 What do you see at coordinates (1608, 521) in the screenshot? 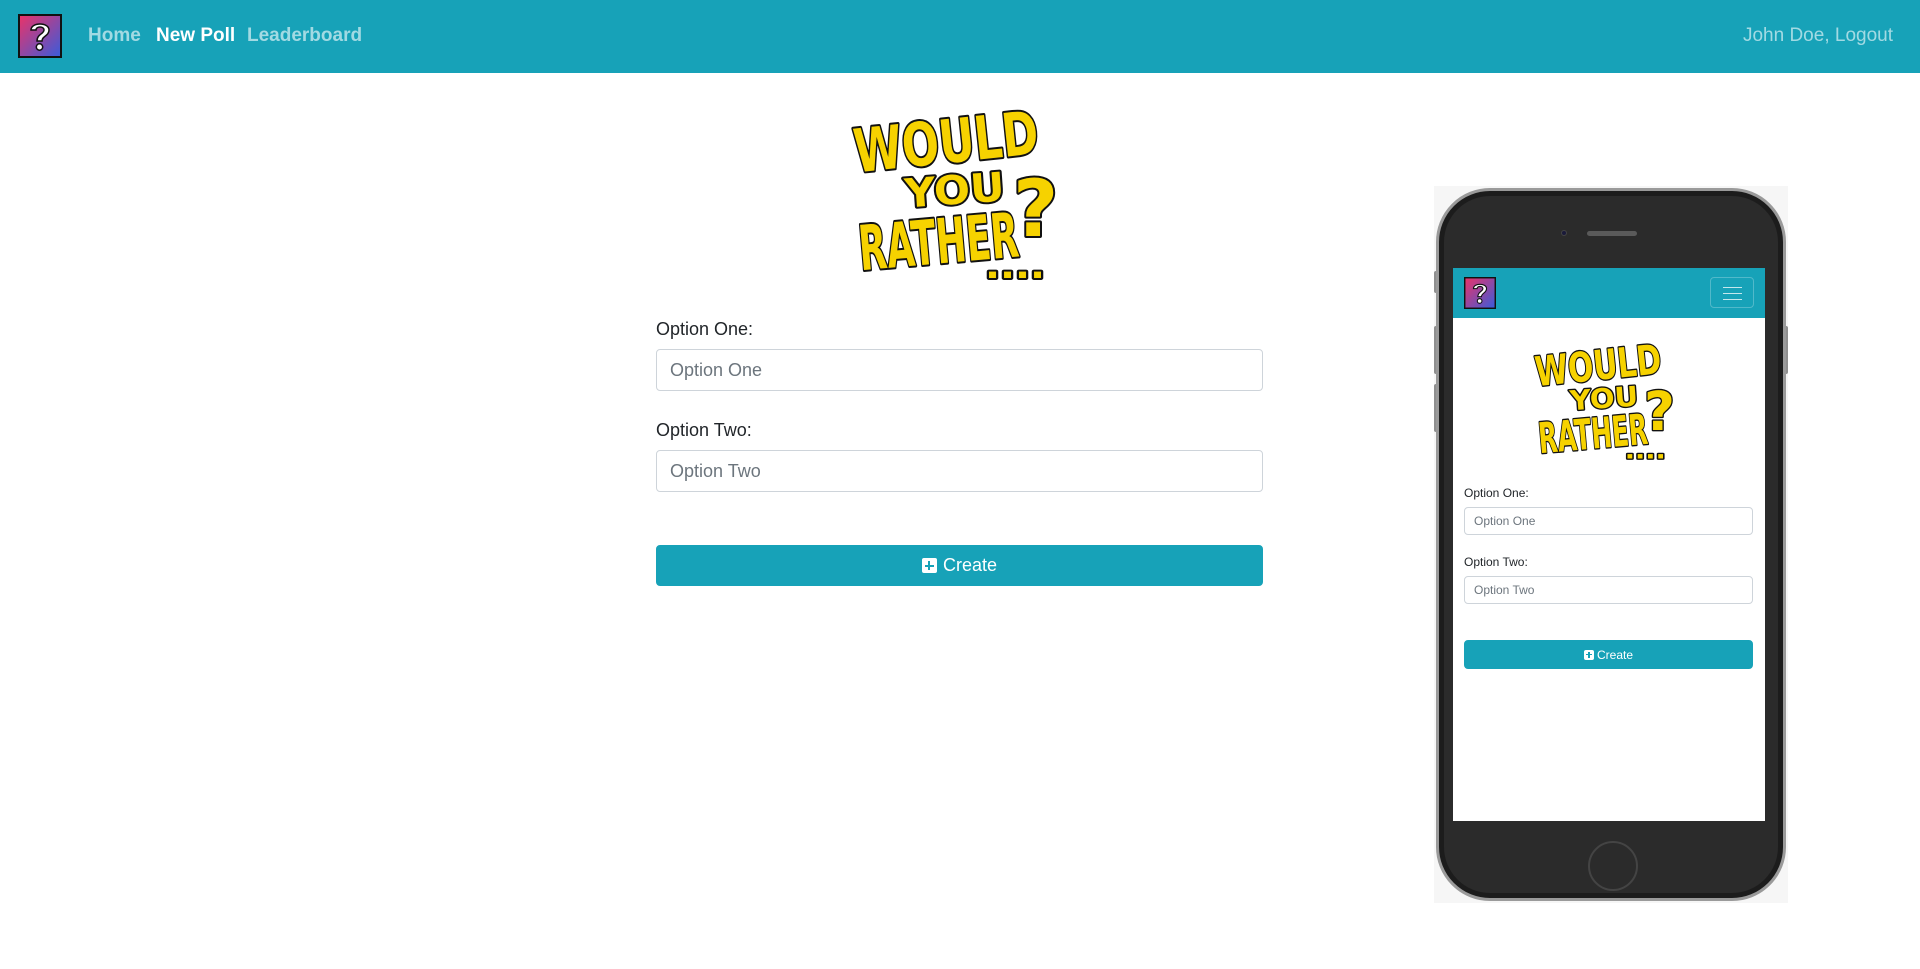
I see `mobile-option-one-input` at bounding box center [1608, 521].